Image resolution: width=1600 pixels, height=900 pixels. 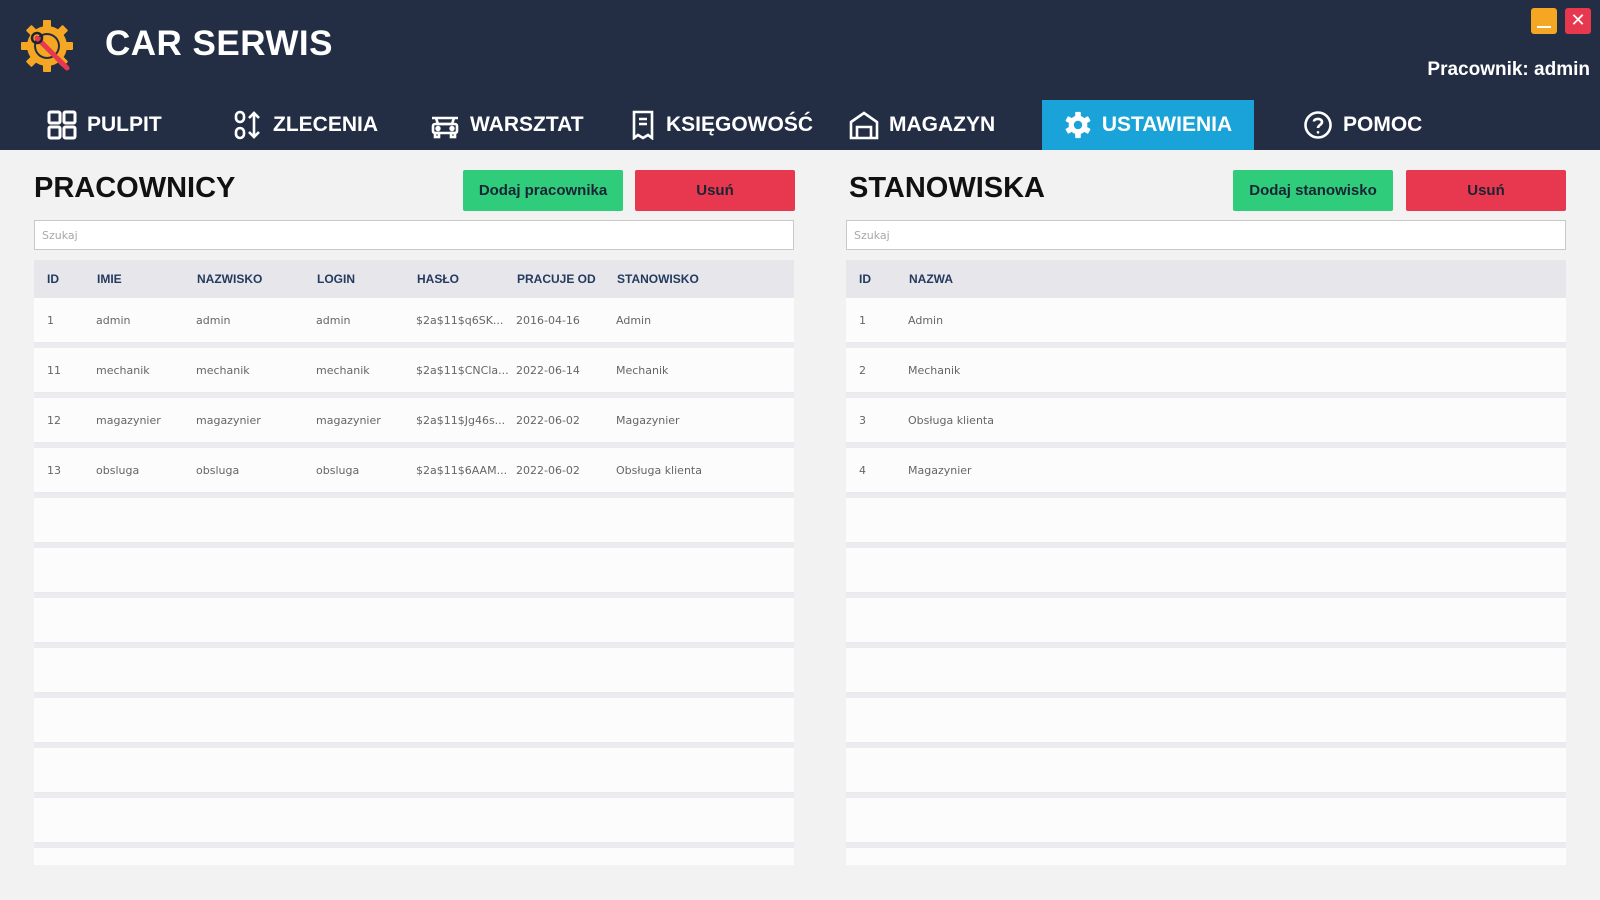 What do you see at coordinates (219, 43) in the screenshot?
I see `app-title: CAR SERWIS` at bounding box center [219, 43].